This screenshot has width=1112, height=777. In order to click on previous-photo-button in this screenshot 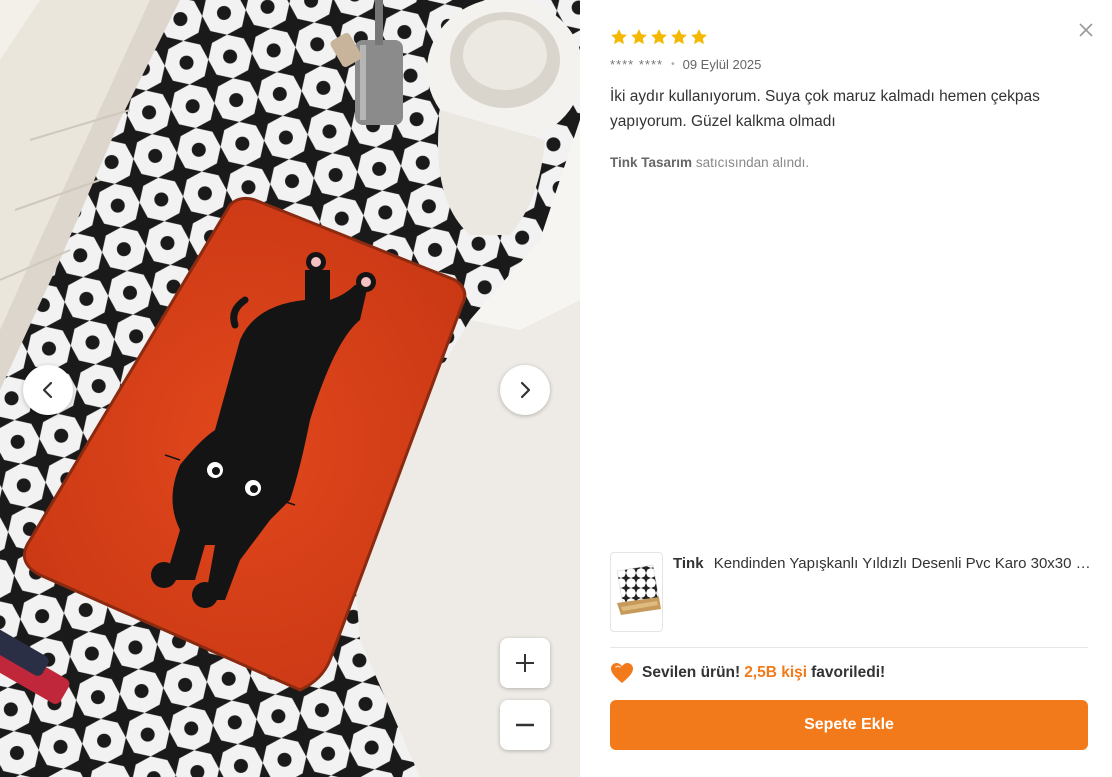, I will do `click(48, 390)`.